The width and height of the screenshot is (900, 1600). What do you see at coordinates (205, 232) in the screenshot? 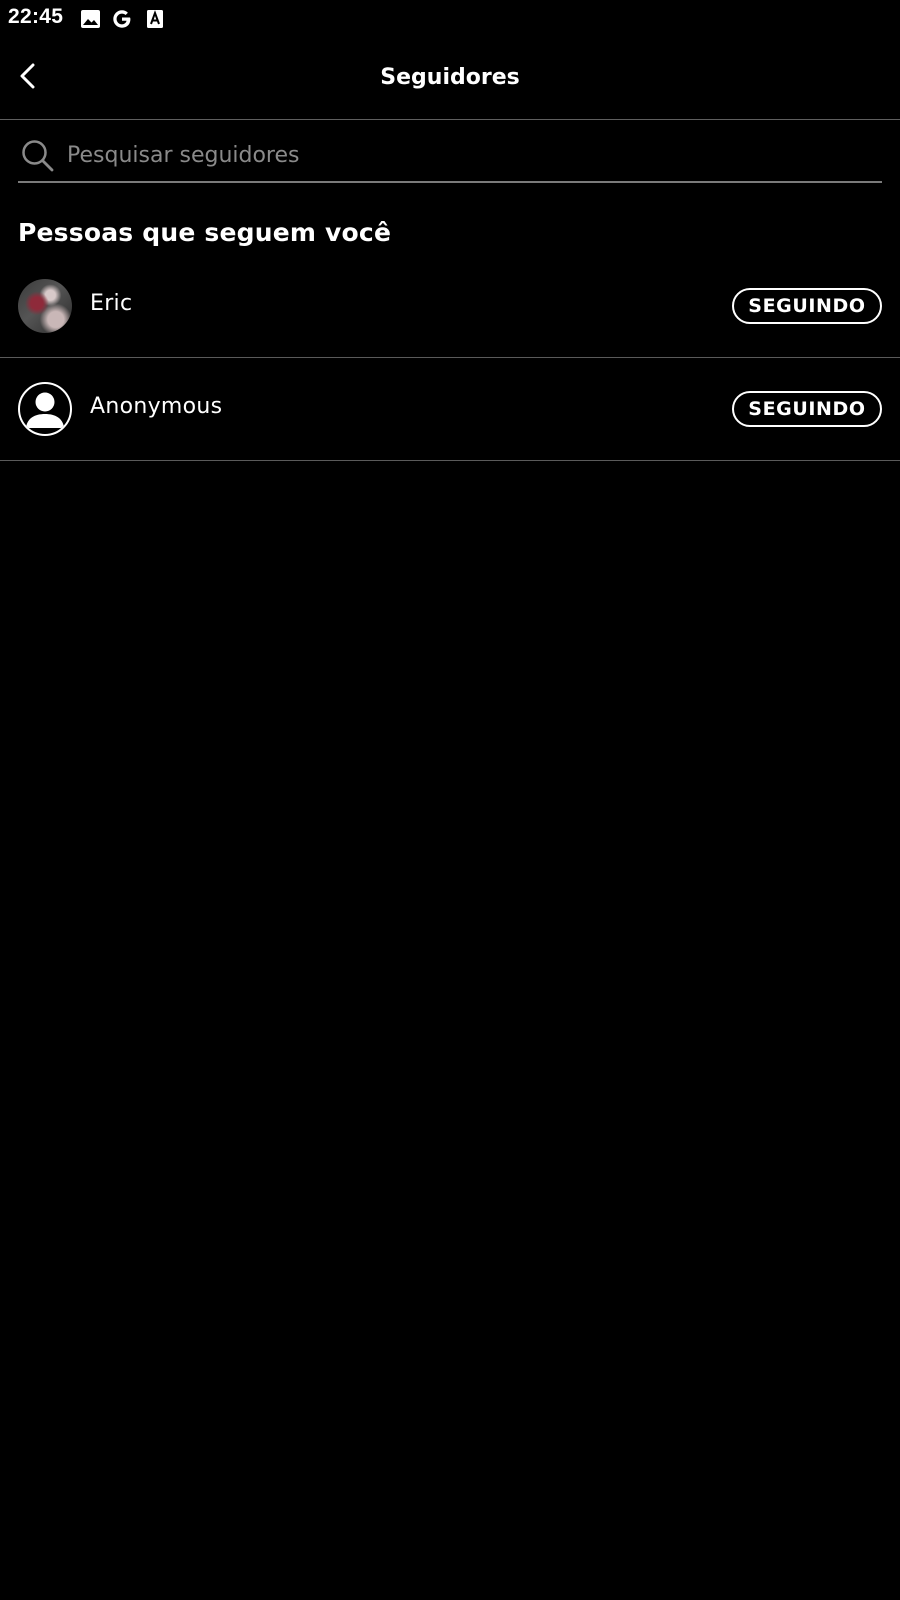
I see `section-heading: Pessoas que seguem você` at bounding box center [205, 232].